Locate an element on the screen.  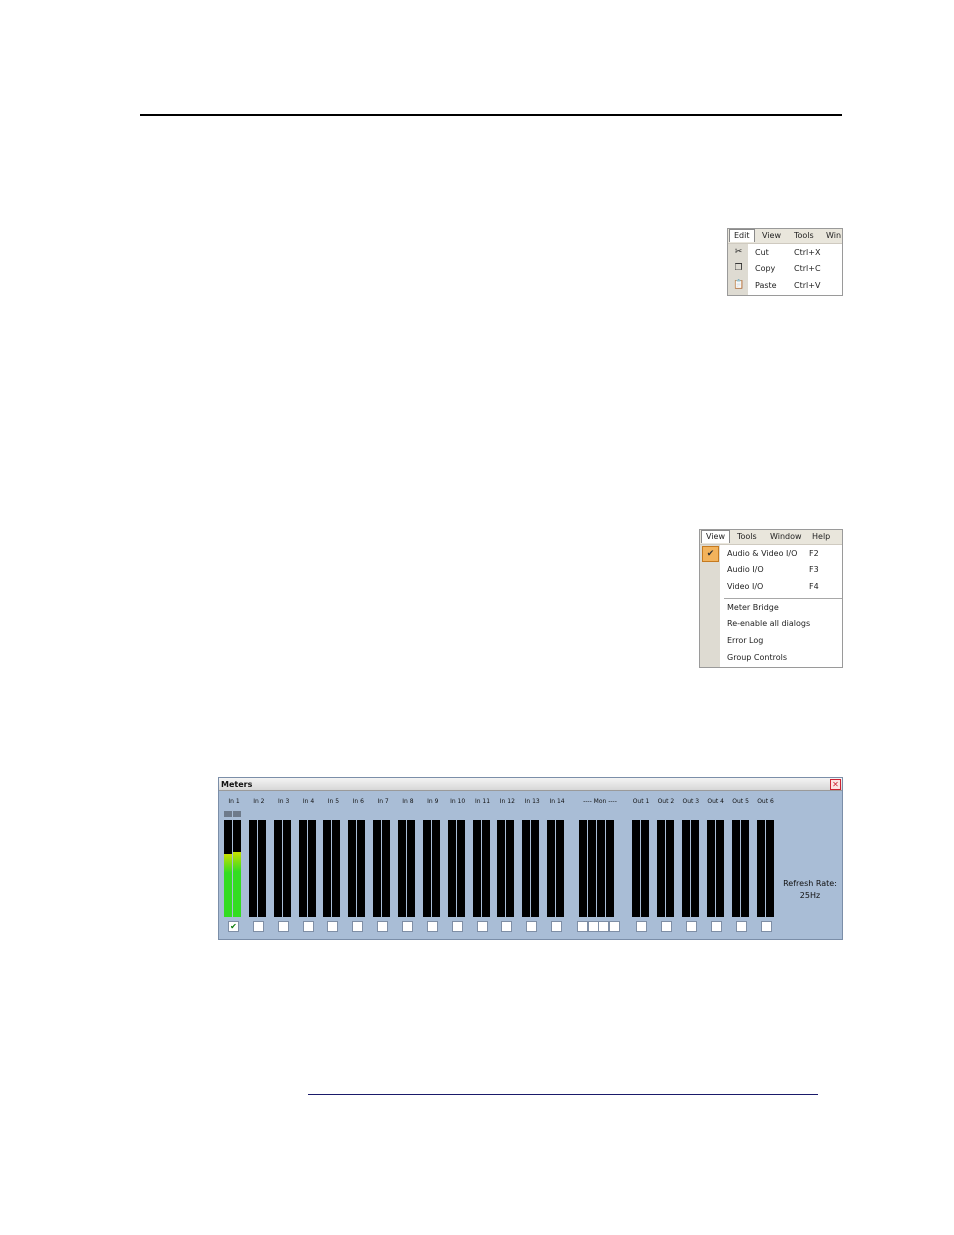
checkmark-icon: ✔ is located at coordinates (710, 554).